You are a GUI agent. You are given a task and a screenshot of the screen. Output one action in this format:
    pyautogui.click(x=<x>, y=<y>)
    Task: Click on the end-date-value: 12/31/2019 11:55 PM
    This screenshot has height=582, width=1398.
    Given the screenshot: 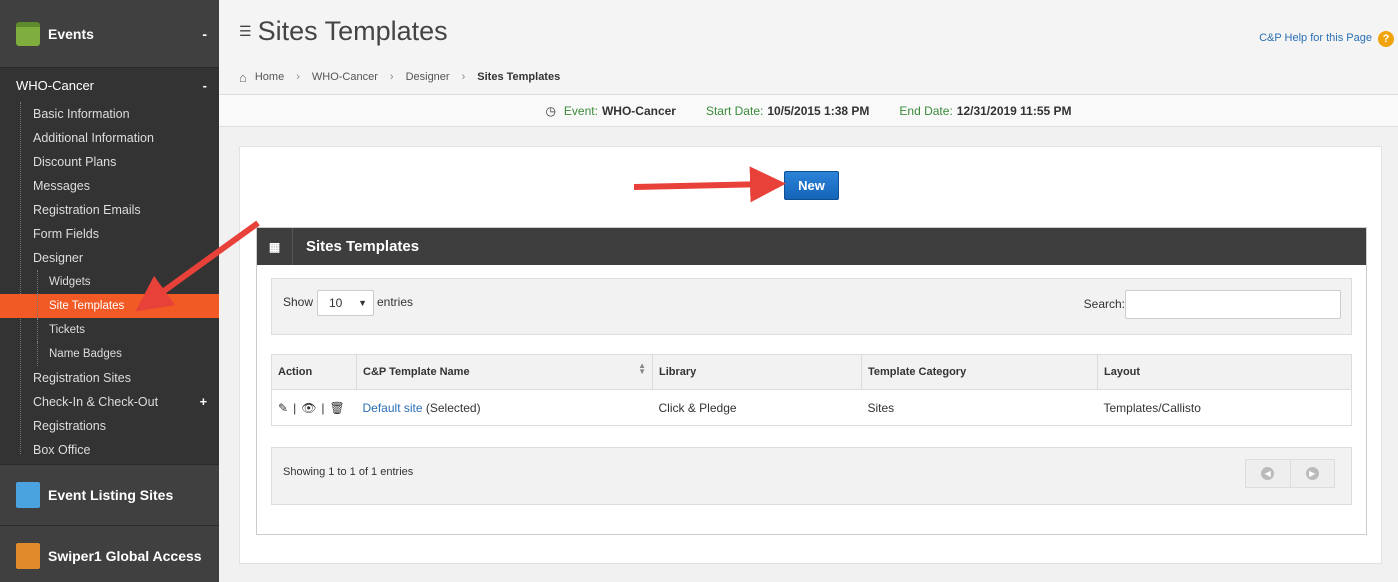 What is the action you would take?
    pyautogui.click(x=1014, y=110)
    